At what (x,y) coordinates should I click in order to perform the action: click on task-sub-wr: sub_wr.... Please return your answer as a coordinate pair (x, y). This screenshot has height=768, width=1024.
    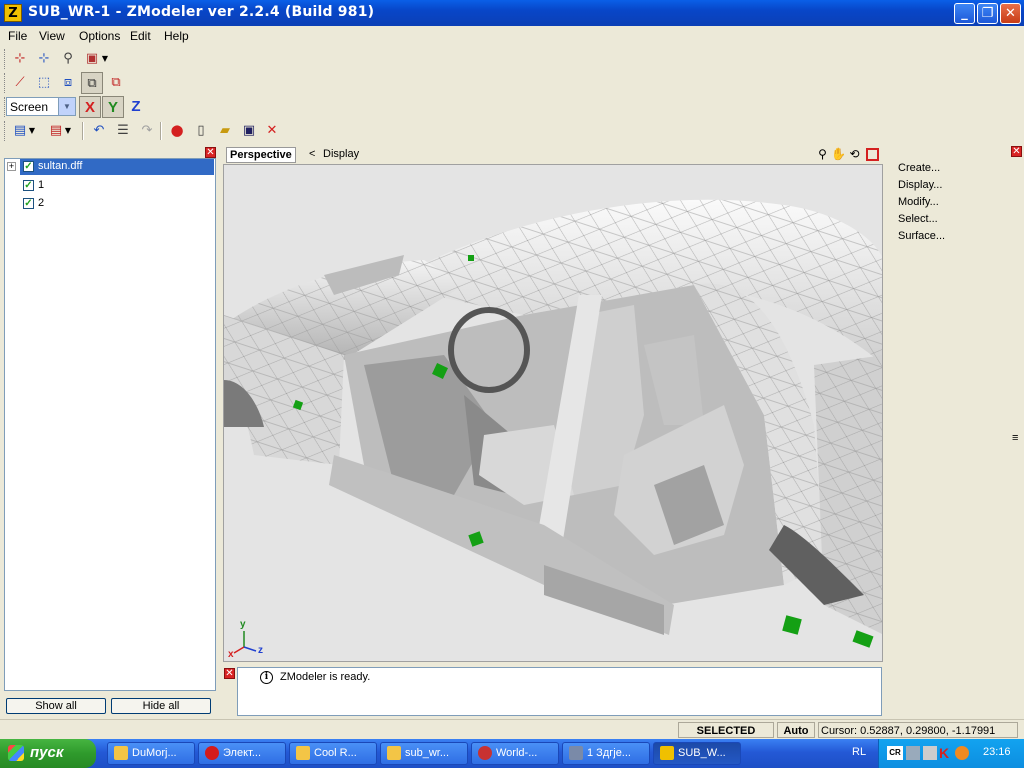
    Looking at the image, I should click on (424, 753).